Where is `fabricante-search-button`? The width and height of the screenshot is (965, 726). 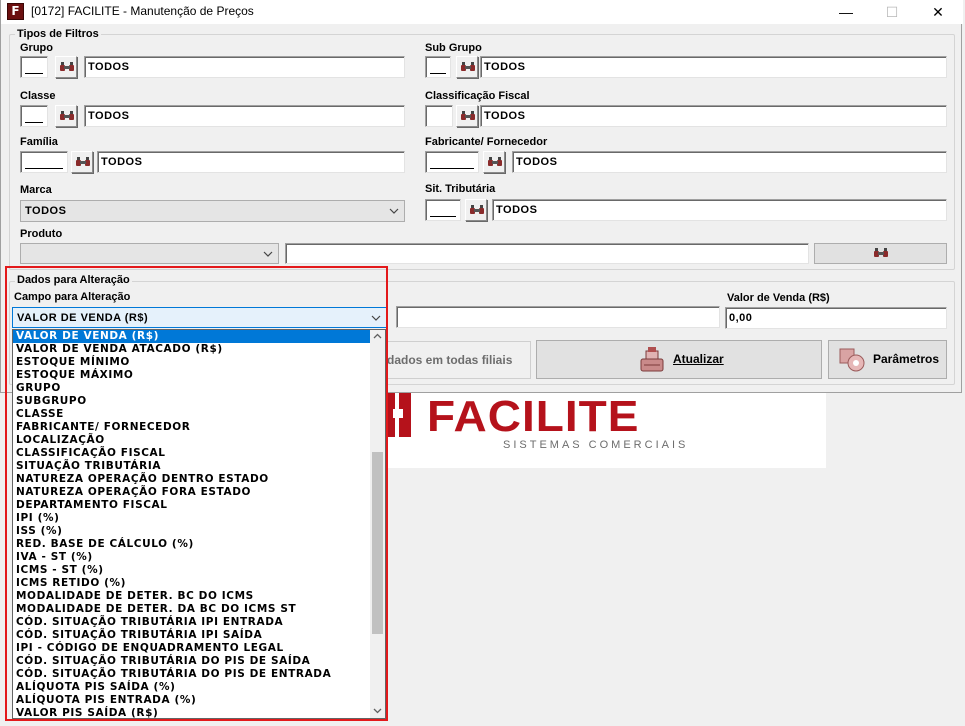 fabricante-search-button is located at coordinates (494, 162).